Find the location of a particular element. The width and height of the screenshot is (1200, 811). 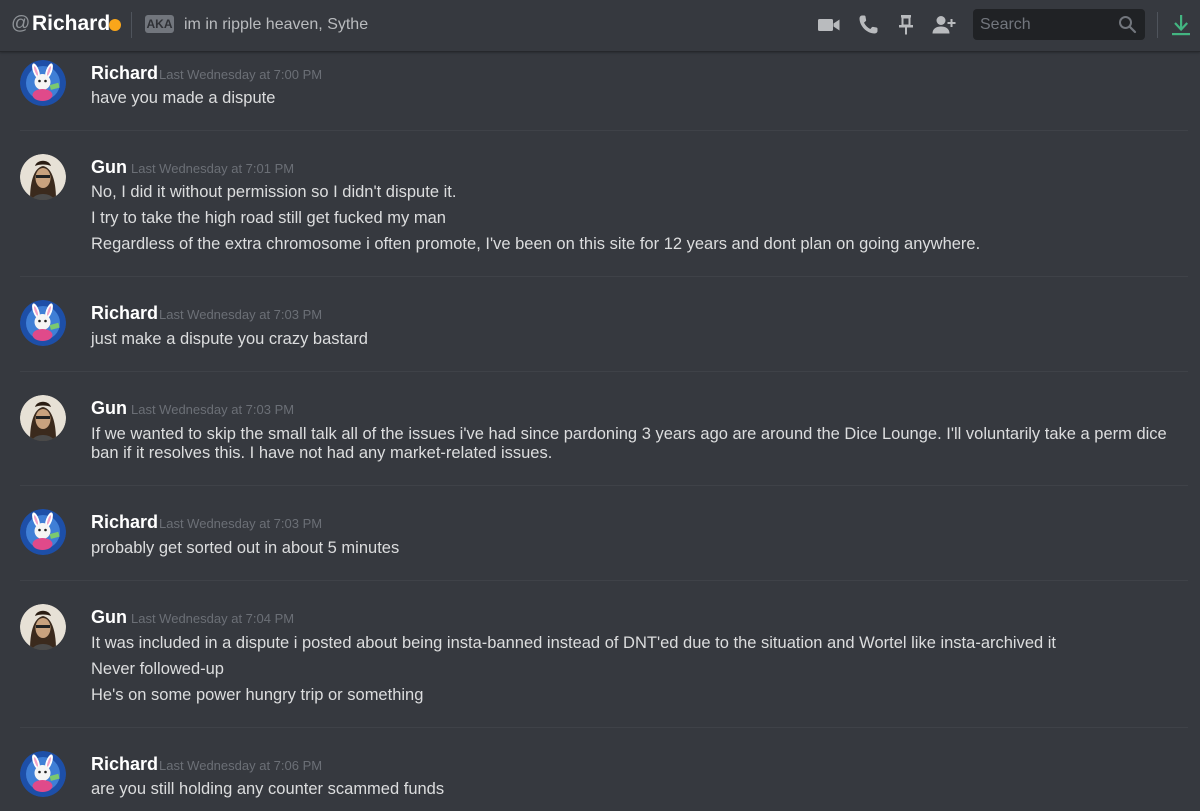

message-timestamp: Last Wednesday at 7:04 PM is located at coordinates (213, 618).